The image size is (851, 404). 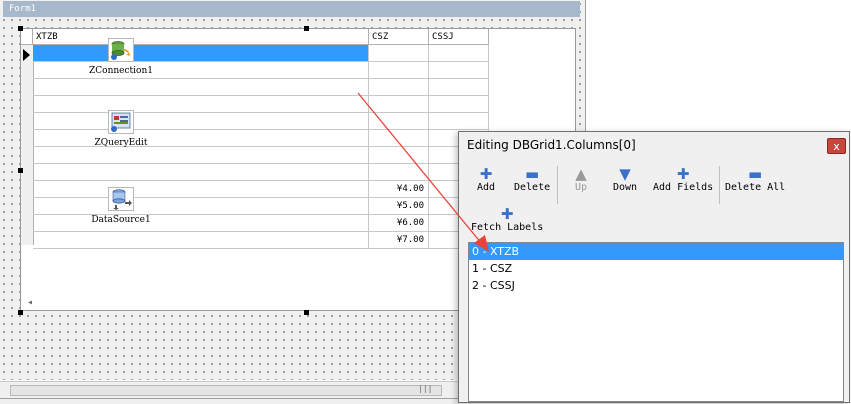 I want to click on component-zconnection: ZConnection1, so click(x=121, y=57).